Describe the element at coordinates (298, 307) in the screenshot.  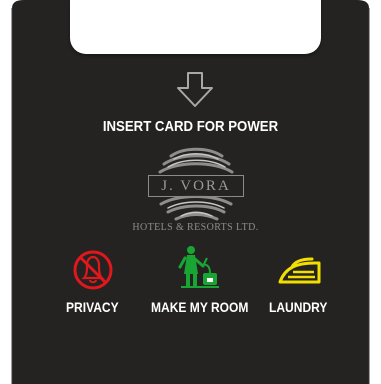
I see `laundry-label: LAUNDRY` at that location.